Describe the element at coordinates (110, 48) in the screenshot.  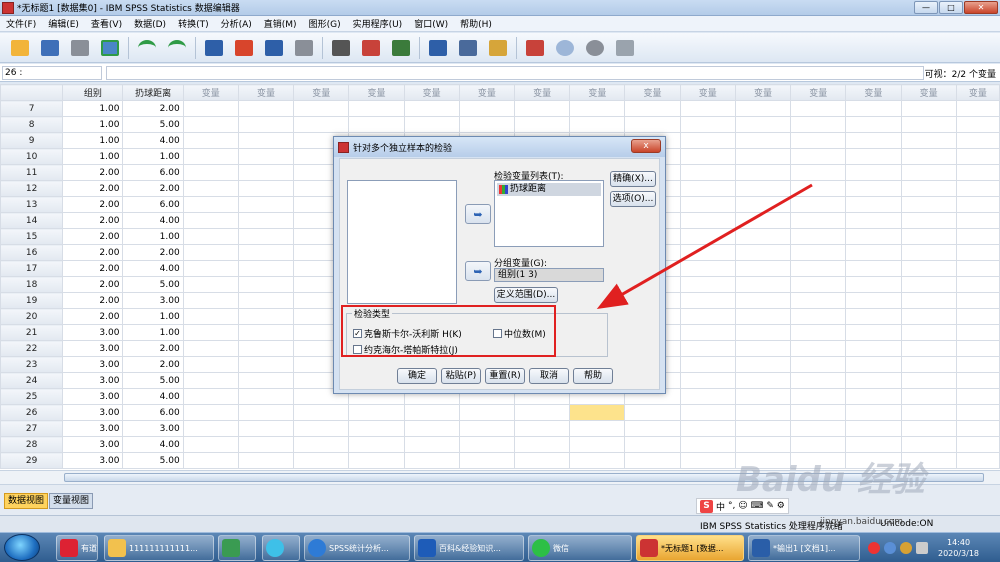
I see `dialog-recall-icon` at that location.